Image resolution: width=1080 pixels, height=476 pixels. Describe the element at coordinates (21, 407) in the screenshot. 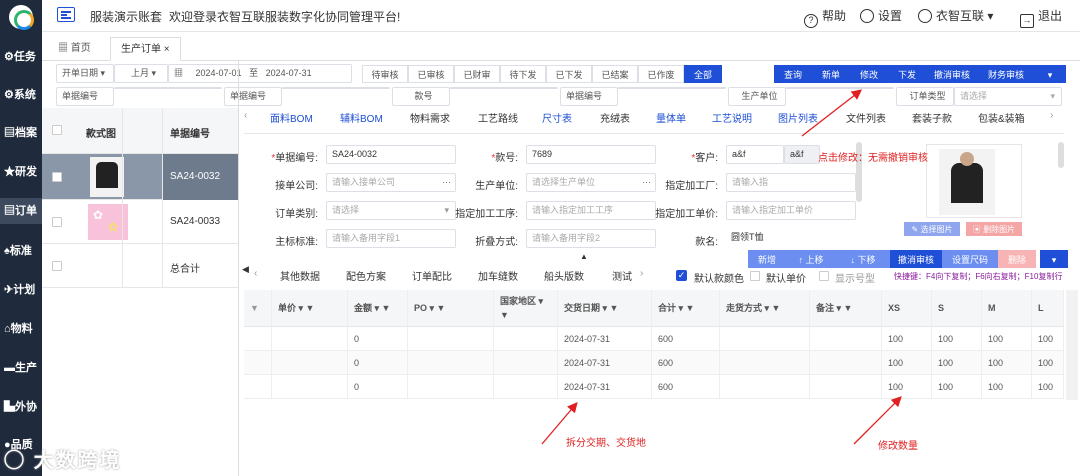

I see `sidebar-item-outsource: ▙外协` at that location.